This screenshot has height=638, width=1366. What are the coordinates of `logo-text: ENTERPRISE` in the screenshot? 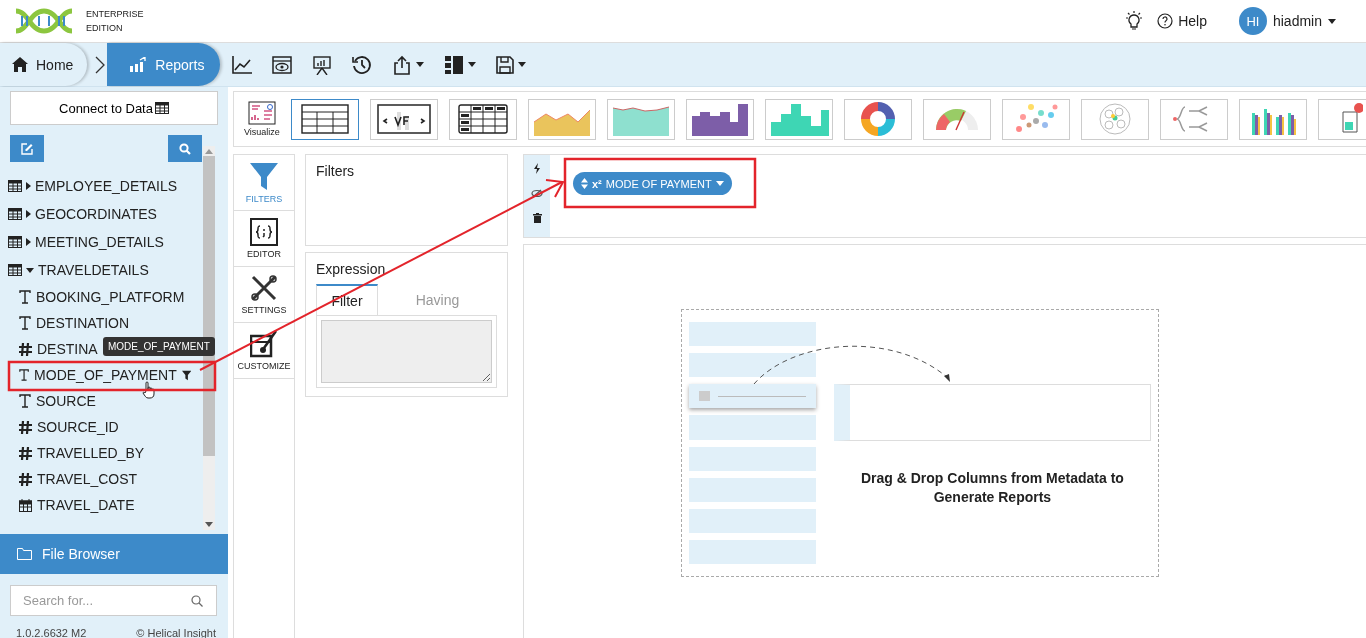 It's located at (115, 14).